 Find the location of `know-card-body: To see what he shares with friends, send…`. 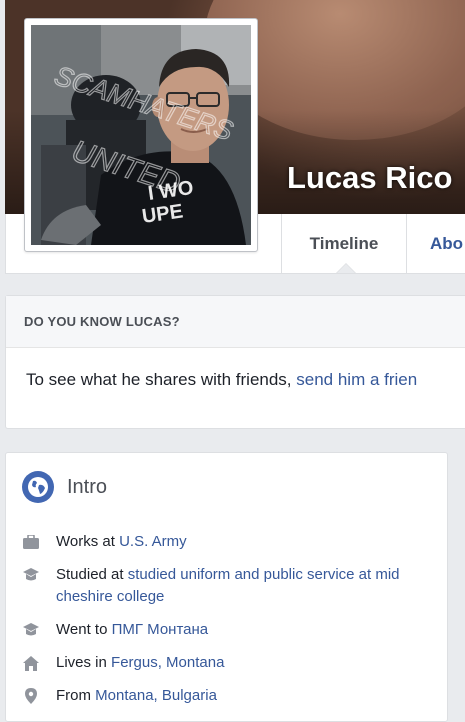

know-card-body: To see what he shares with friends, send… is located at coordinates (235, 369).